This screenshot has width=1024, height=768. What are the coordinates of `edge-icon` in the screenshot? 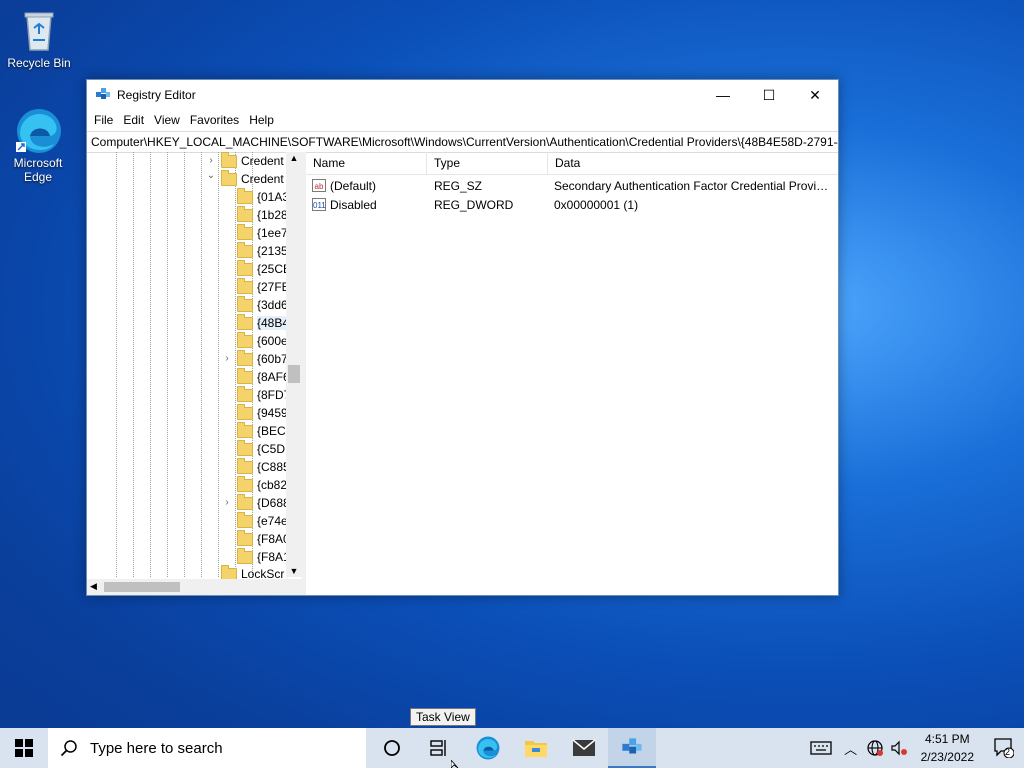 It's located at (488, 748).